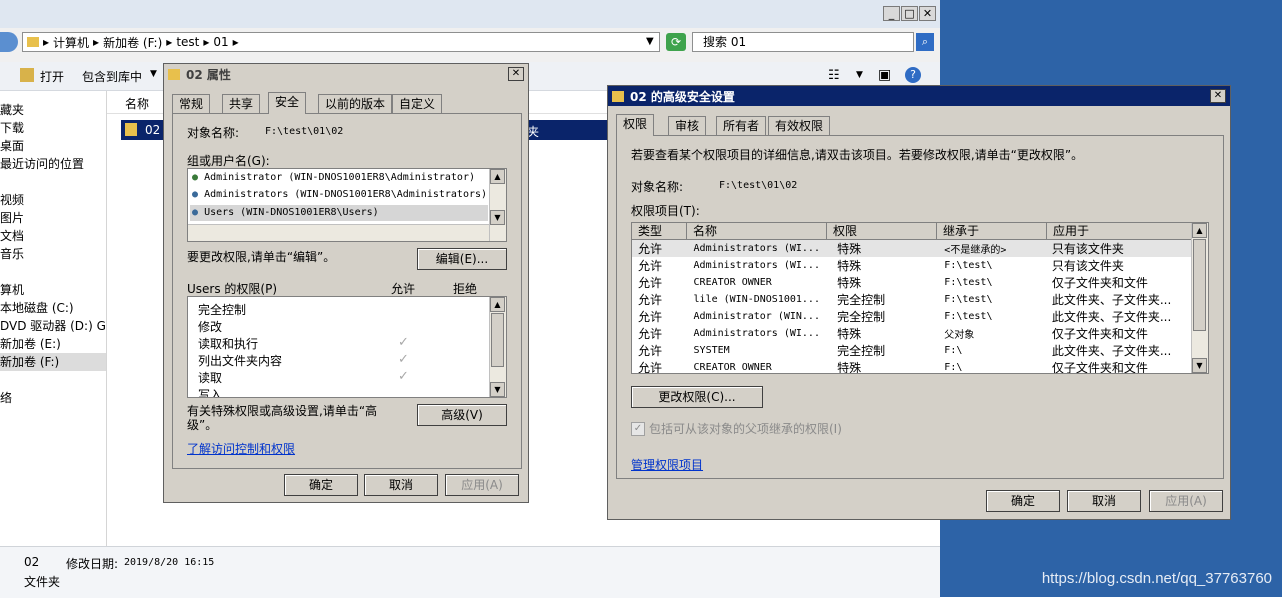 The height and width of the screenshot is (598, 1282). I want to click on entry-permission: 特殊, so click(849, 334).